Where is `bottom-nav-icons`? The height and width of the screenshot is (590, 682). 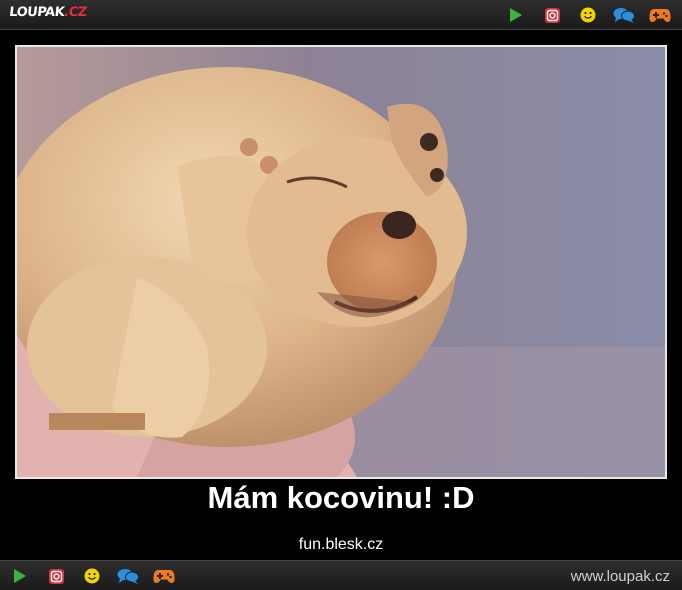
bottom-nav-icons is located at coordinates (92, 576).